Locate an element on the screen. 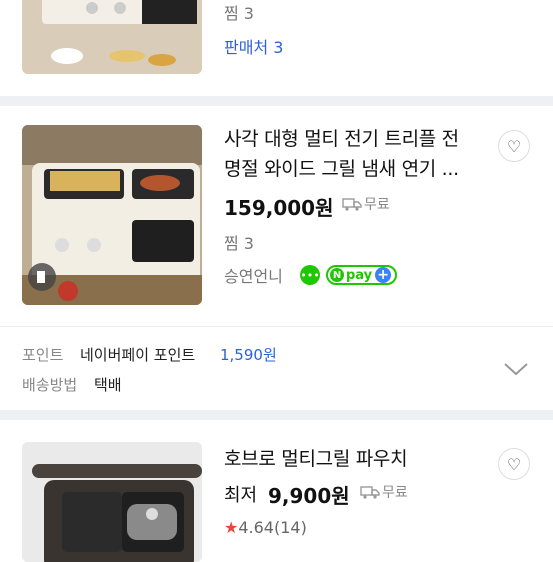 The image size is (553, 562). delivery-label: 배송방법 is located at coordinates (50, 385).